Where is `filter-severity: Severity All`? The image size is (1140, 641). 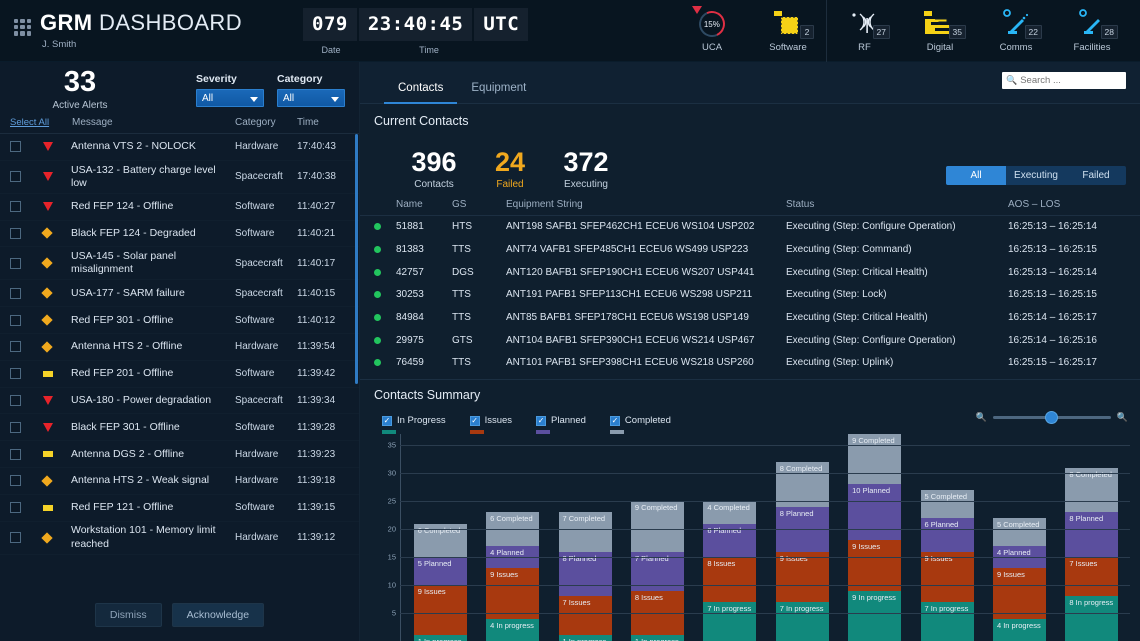 filter-severity: Severity All is located at coordinates (230, 90).